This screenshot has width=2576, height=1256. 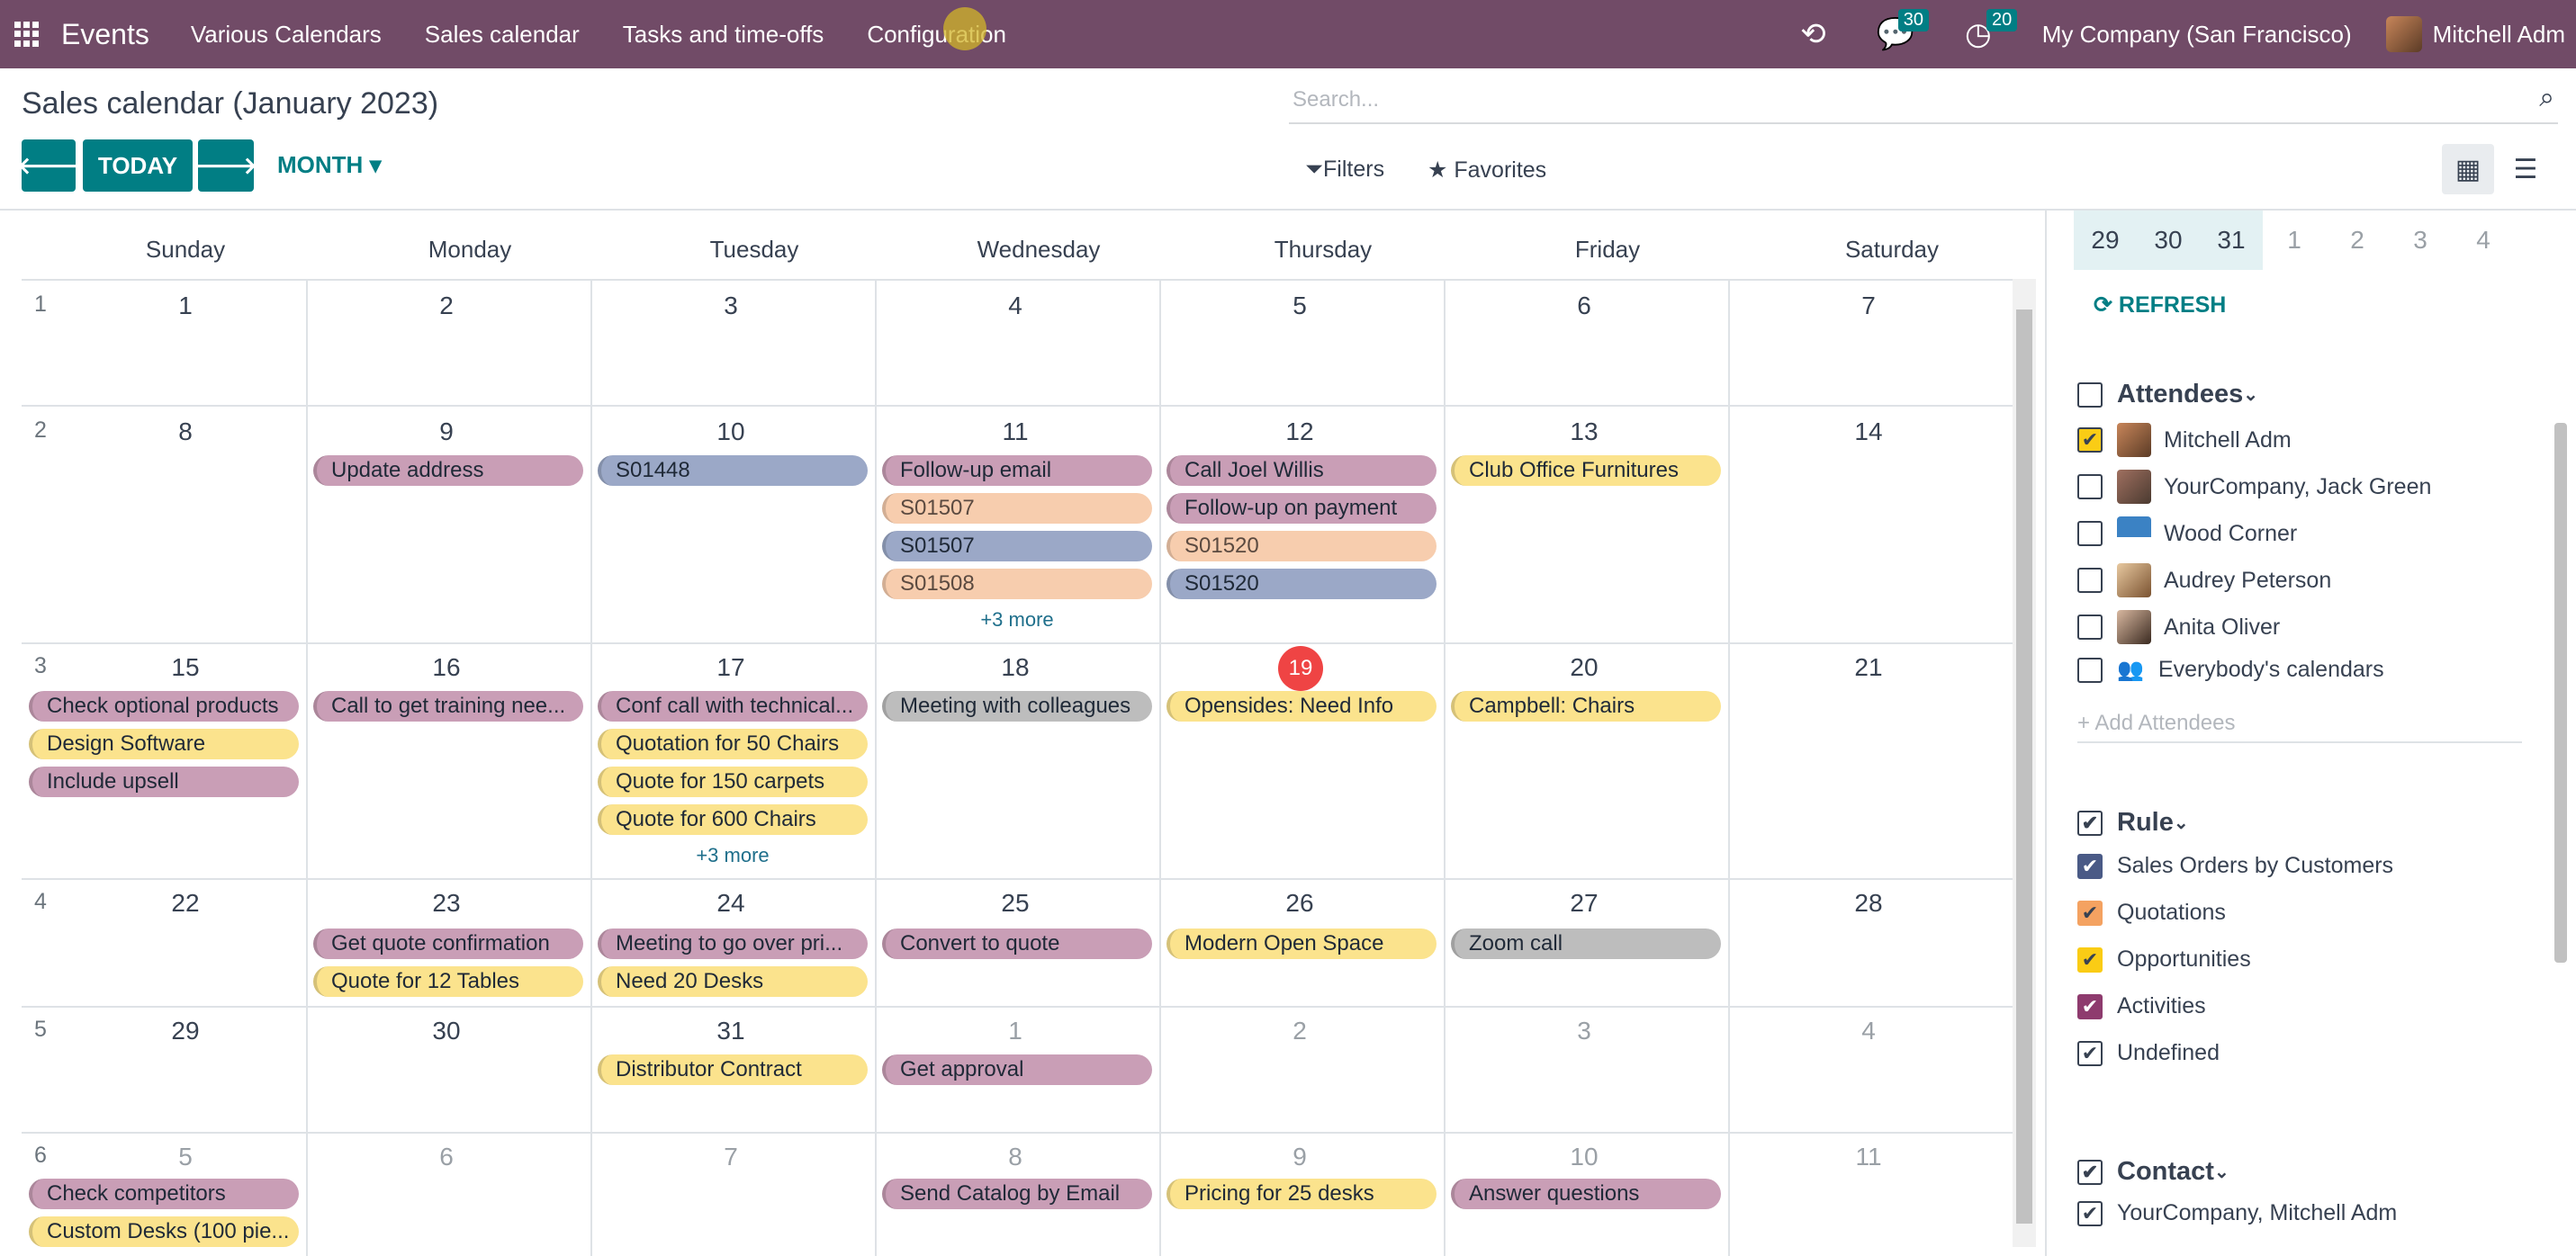 What do you see at coordinates (448, 470) in the screenshot?
I see `calendar-event: Update address` at bounding box center [448, 470].